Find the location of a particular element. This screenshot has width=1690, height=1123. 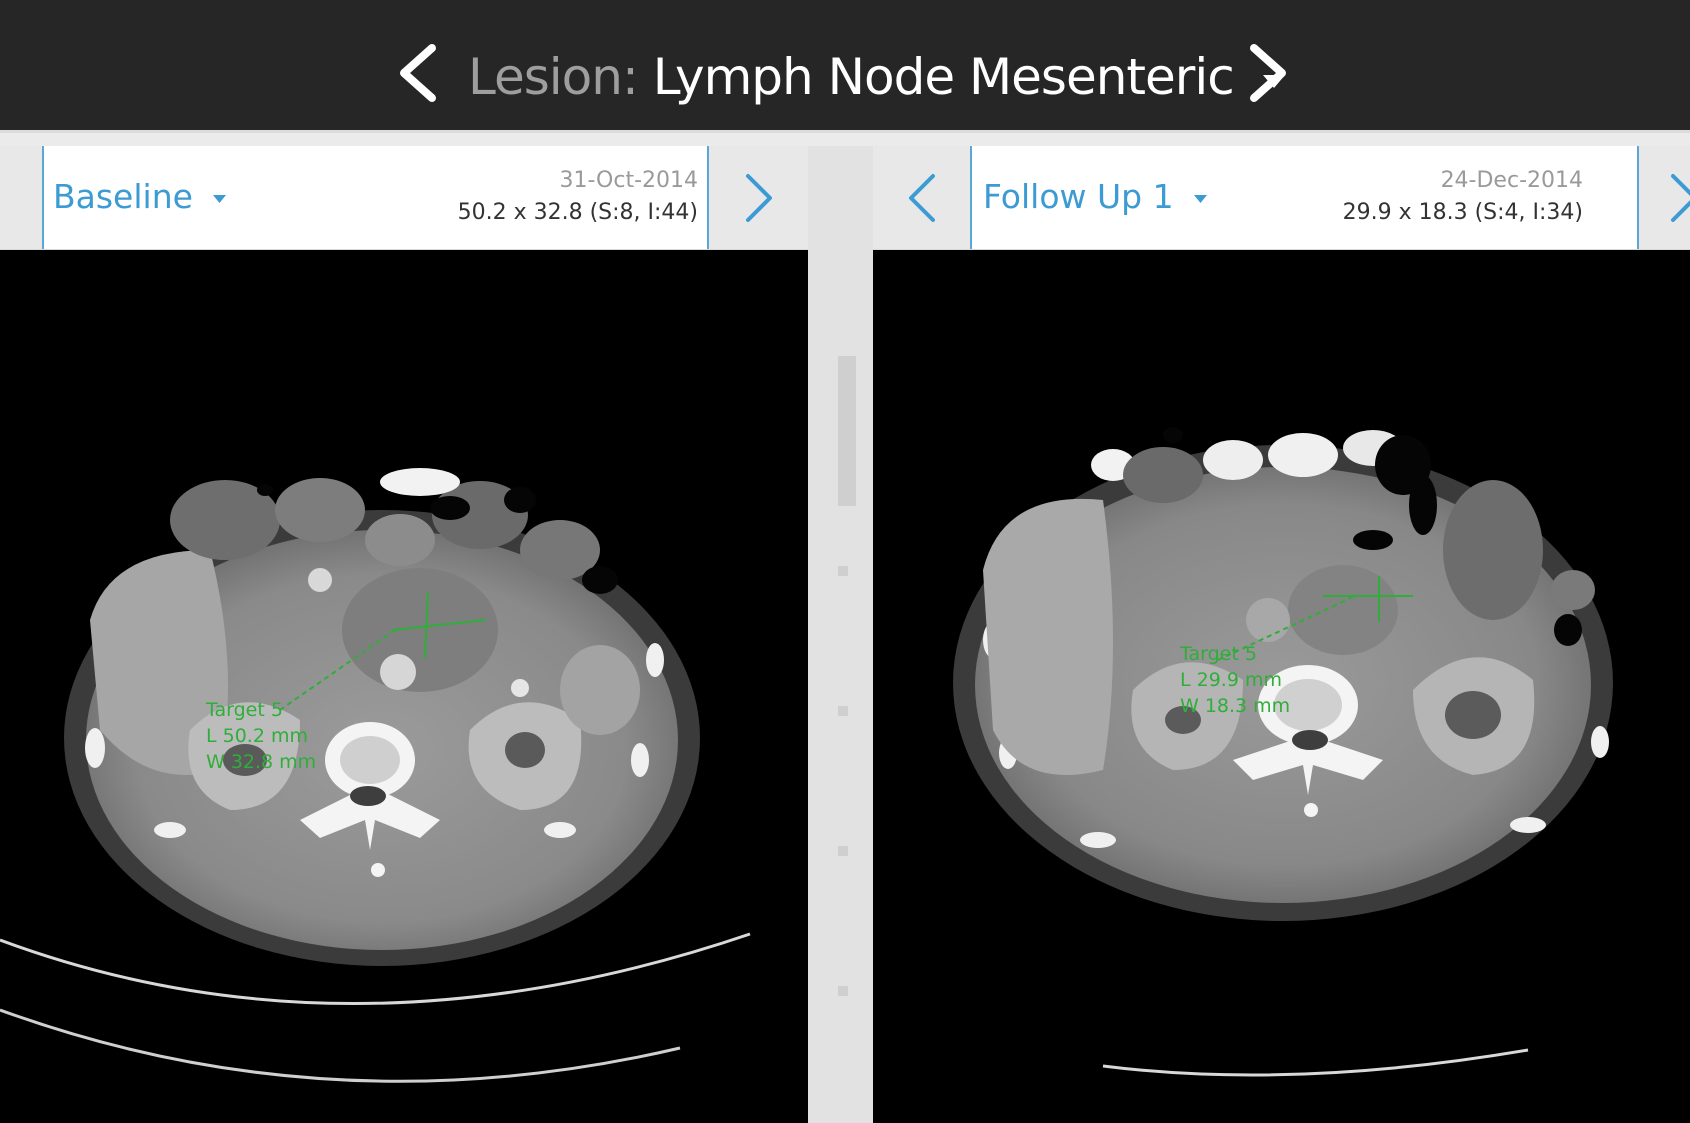

timepoint-date: 24-Dec-2014 is located at coordinates (1511, 180).